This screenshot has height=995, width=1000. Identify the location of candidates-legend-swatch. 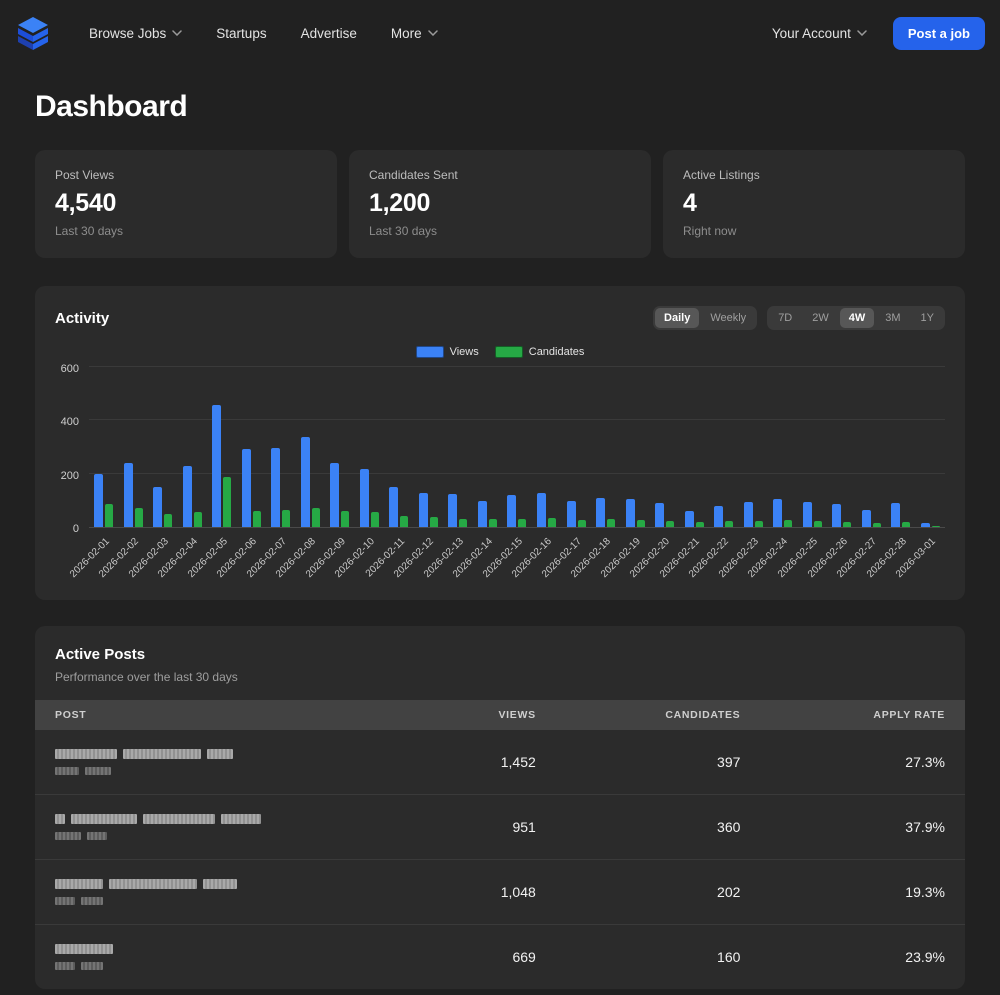
(508, 352).